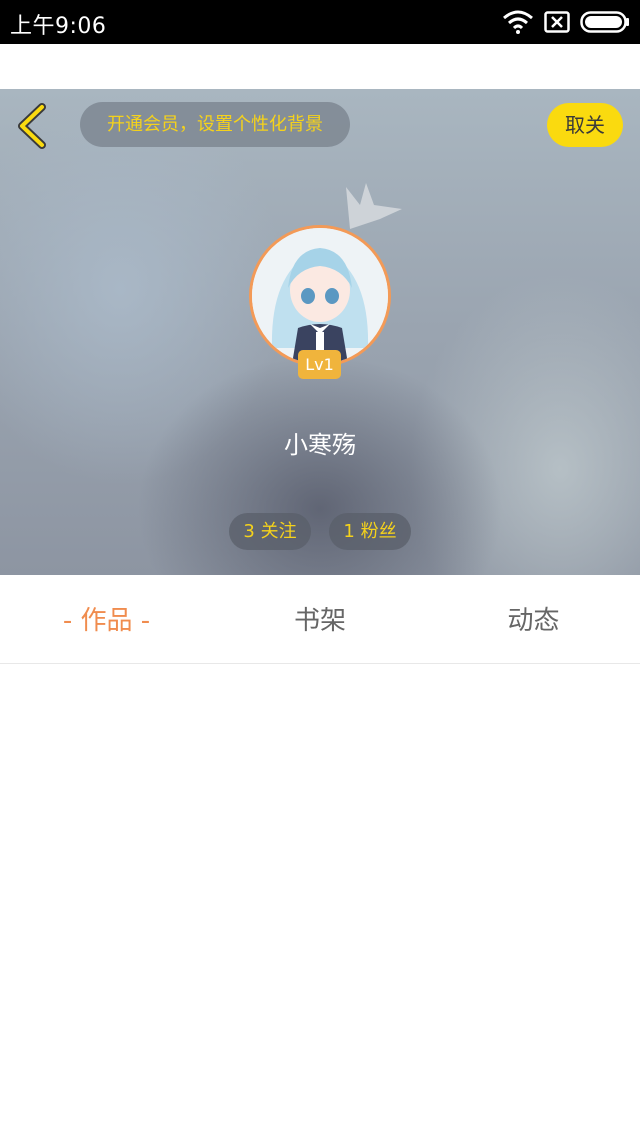 This screenshot has width=640, height=1138. What do you see at coordinates (604, 22) in the screenshot?
I see `battery-icon` at bounding box center [604, 22].